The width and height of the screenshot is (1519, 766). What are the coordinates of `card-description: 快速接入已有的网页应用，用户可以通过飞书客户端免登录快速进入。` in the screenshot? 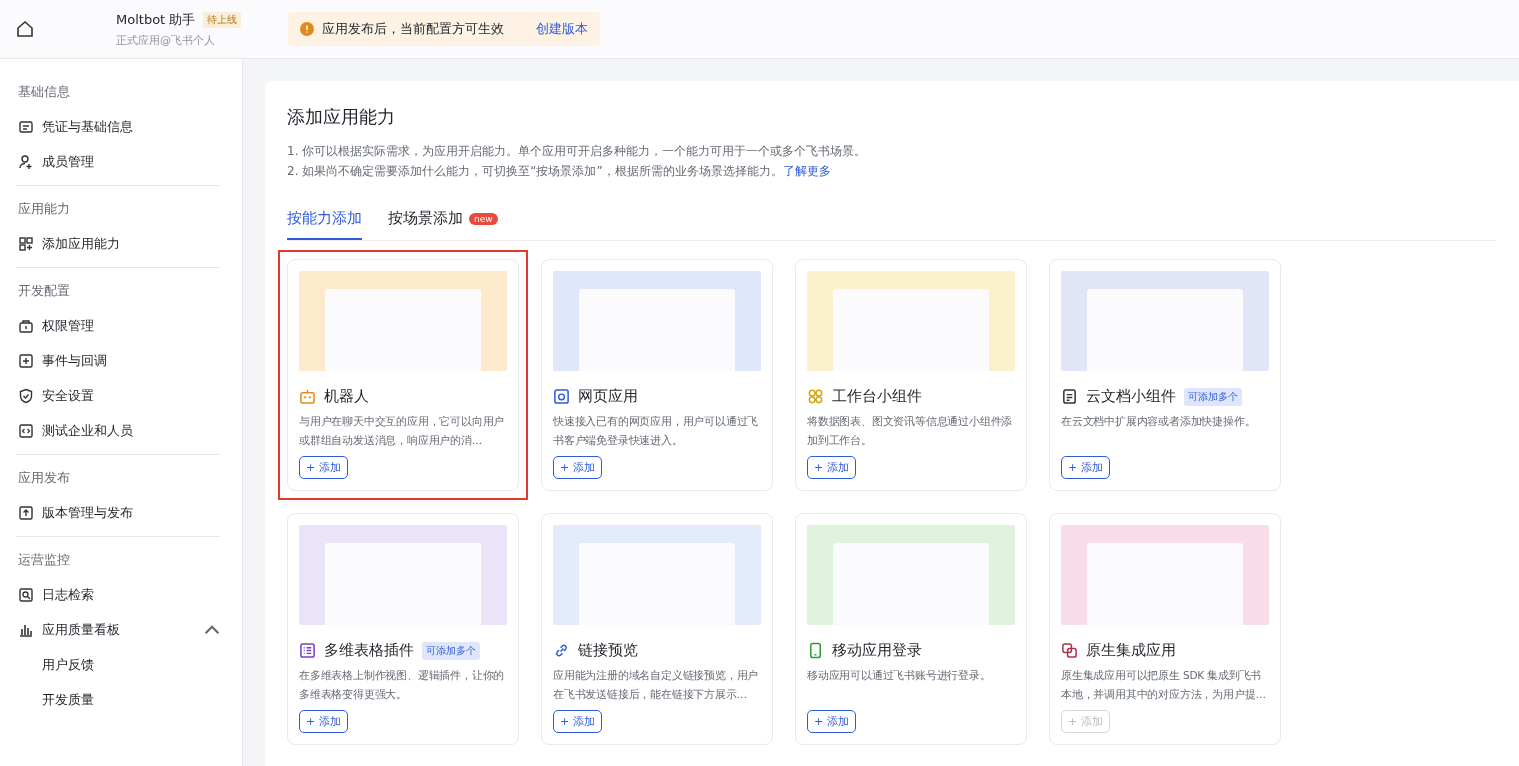 It's located at (656, 431).